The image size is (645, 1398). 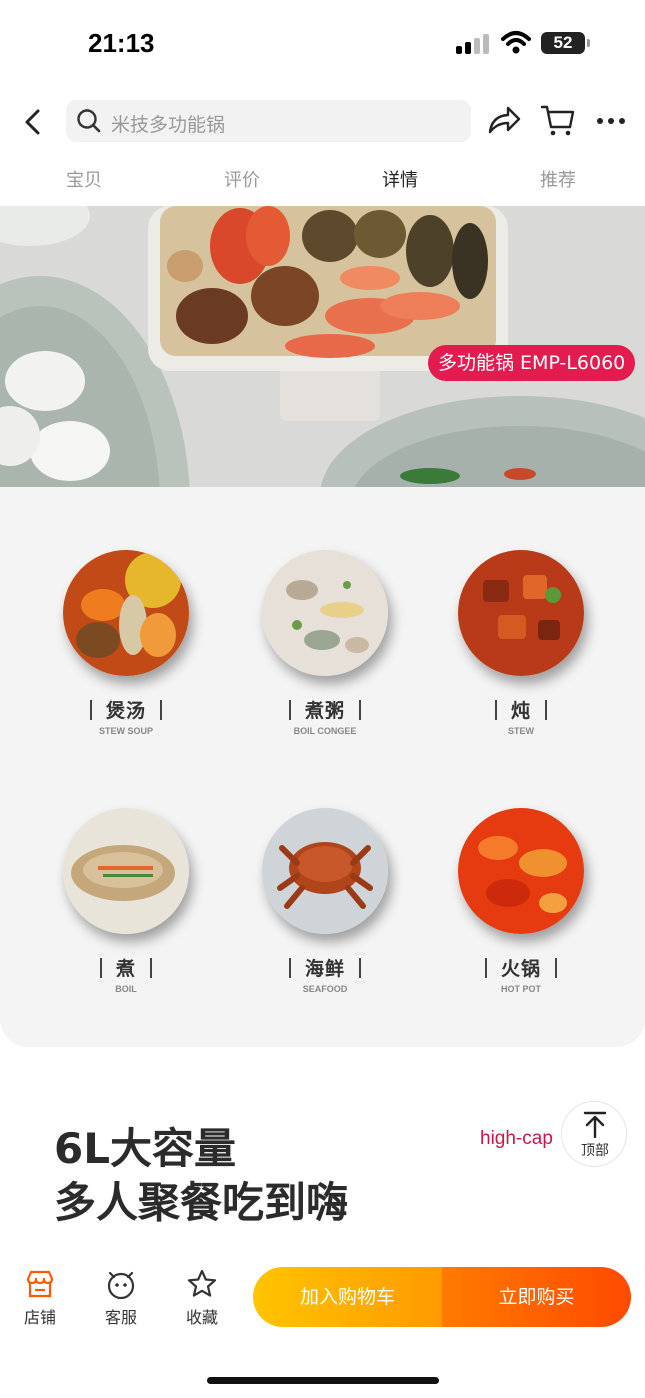 What do you see at coordinates (40, 1284) in the screenshot?
I see `store-icon` at bounding box center [40, 1284].